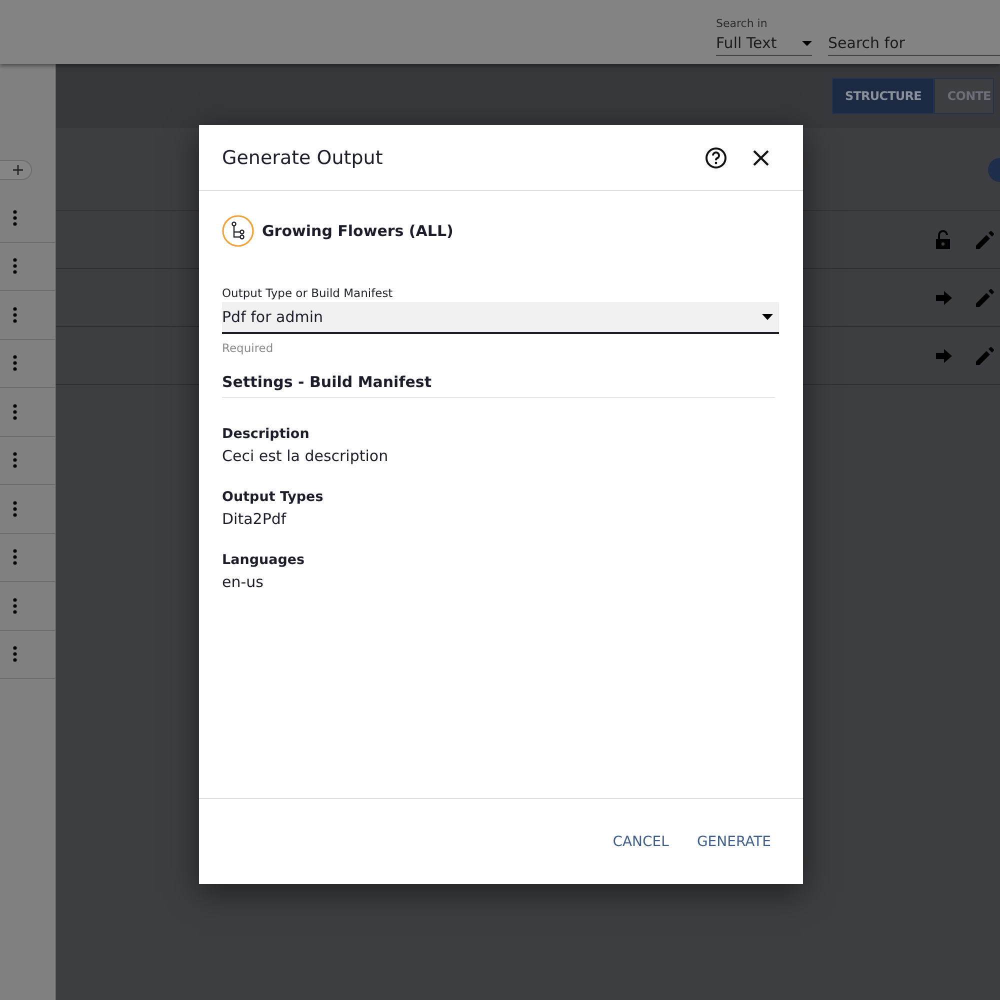 This screenshot has width=1000, height=1000. Describe the element at coordinates (500, 318) in the screenshot. I see `output-type-select: Pdf for admin` at that location.